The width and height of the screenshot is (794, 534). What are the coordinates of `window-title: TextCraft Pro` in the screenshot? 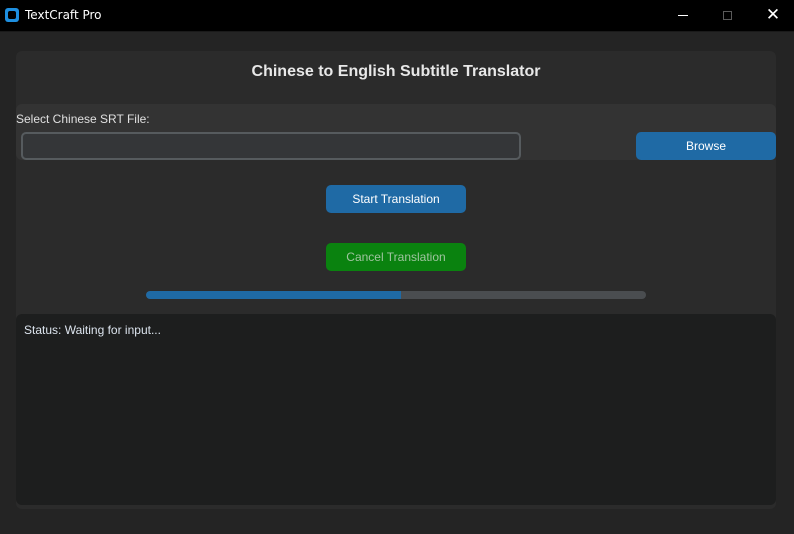 It's located at (63, 15).